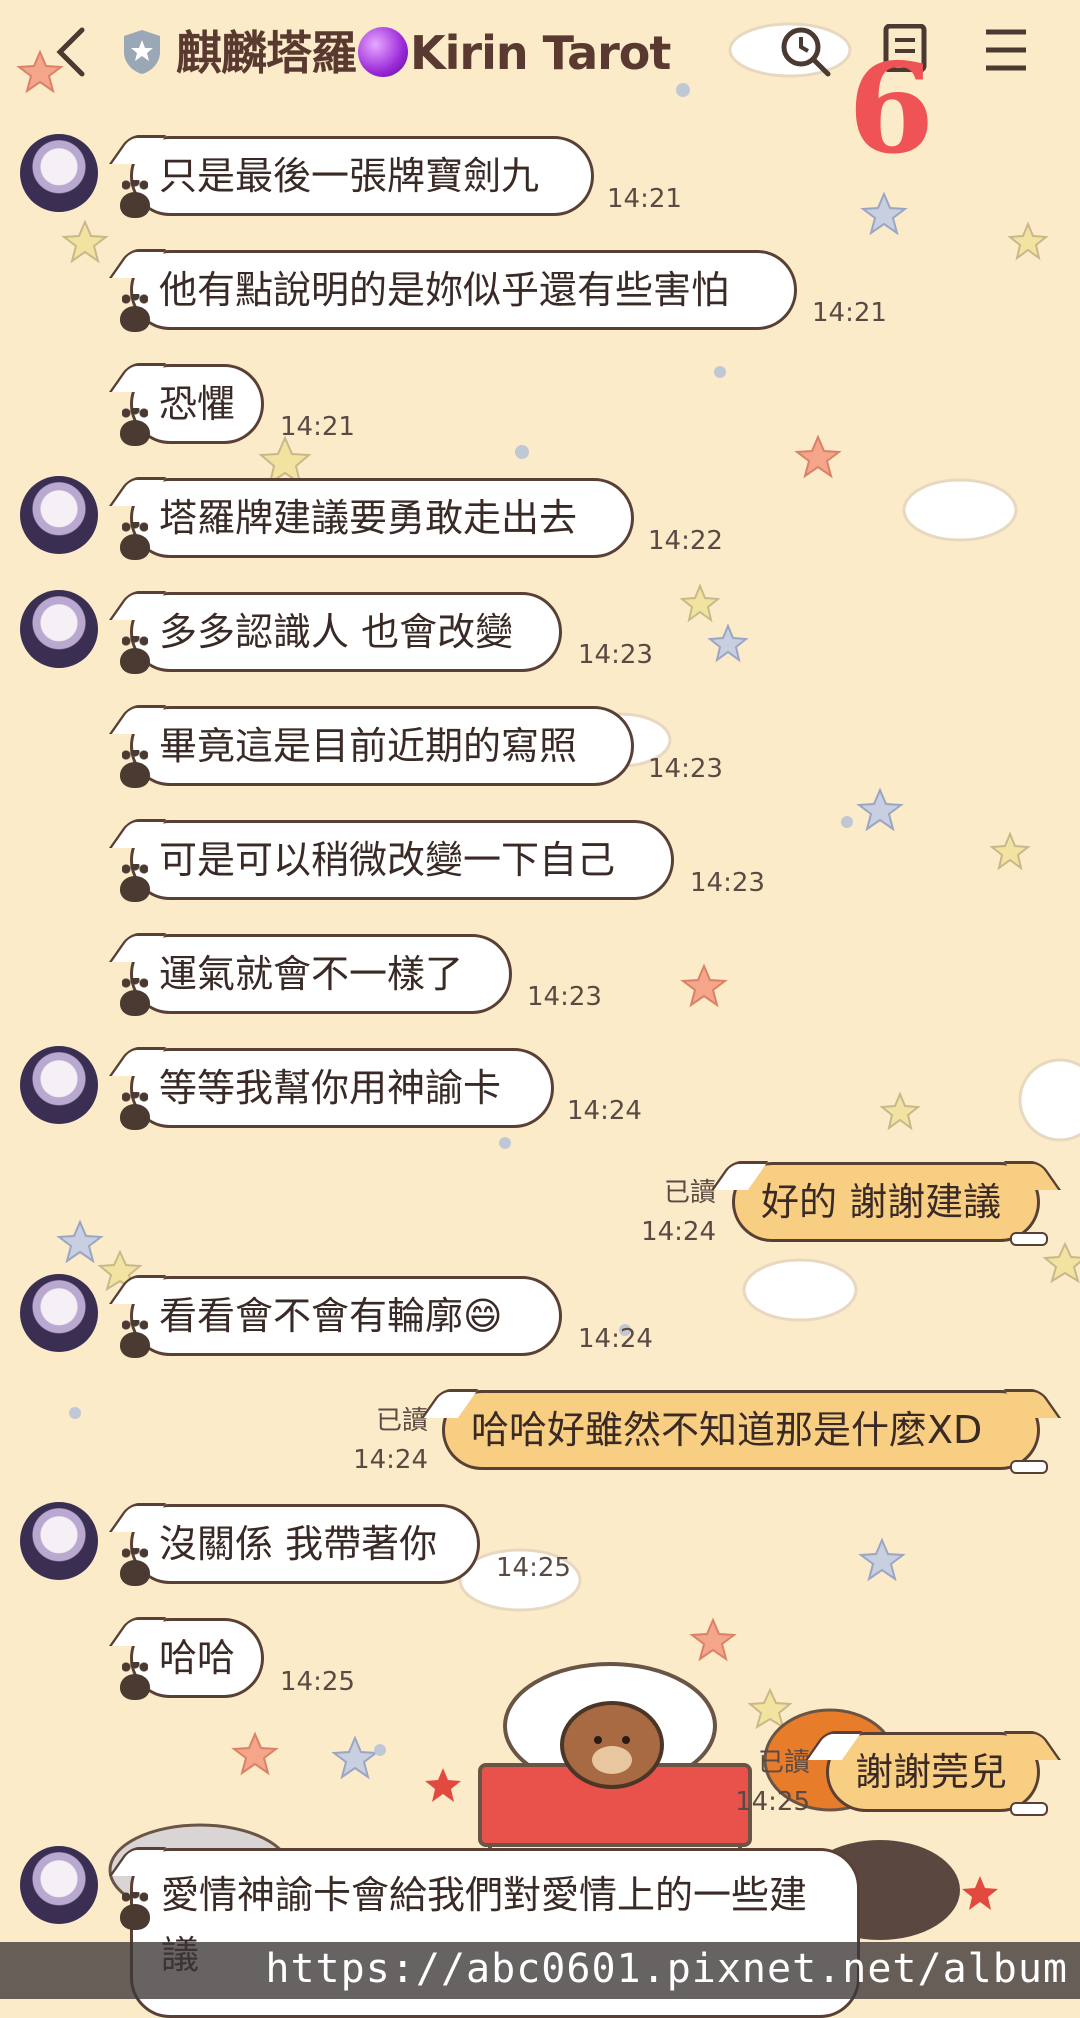  I want to click on message-bubble: 哈哈, so click(197, 1658).